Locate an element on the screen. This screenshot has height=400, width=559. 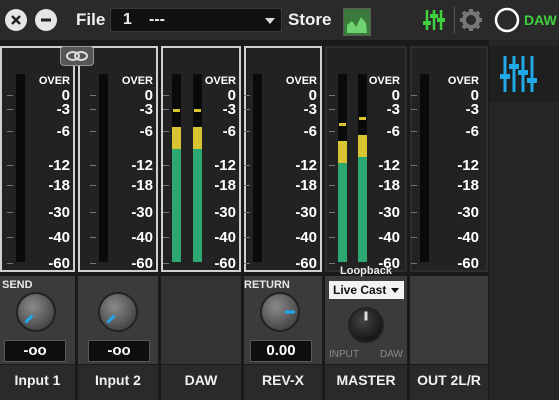
minimize-button is located at coordinates (46, 20).